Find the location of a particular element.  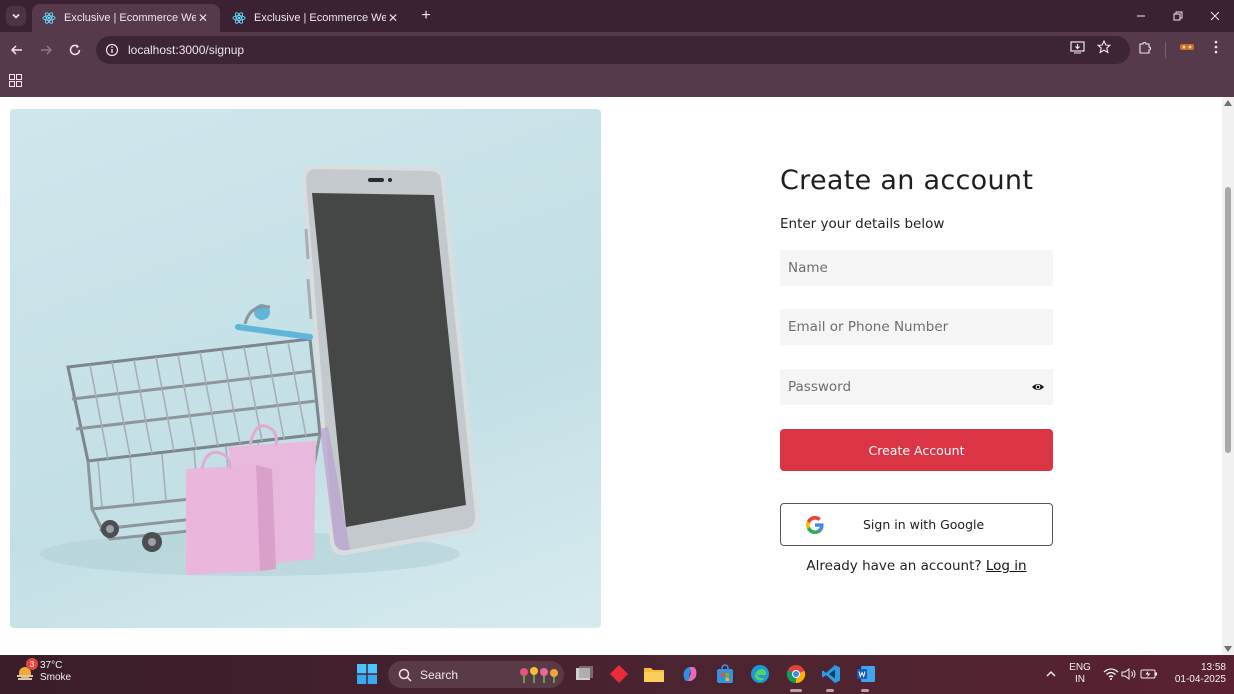

battery-status is located at coordinates (1149, 674).